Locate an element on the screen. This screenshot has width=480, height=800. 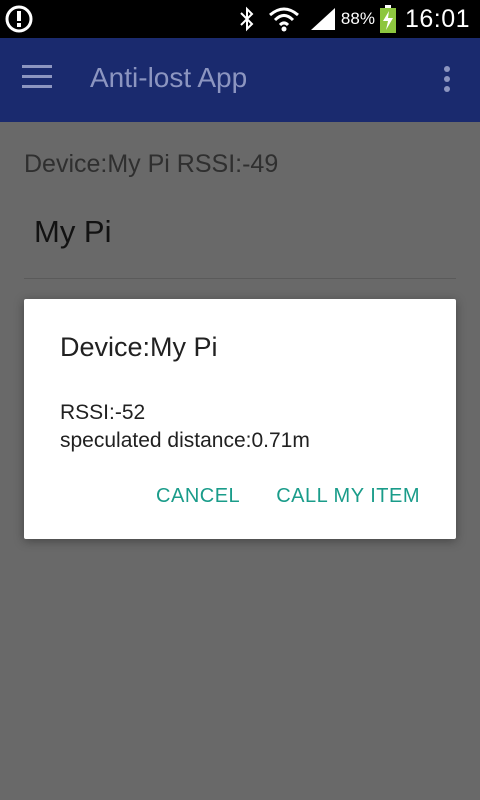
dialog-body: RSSI:-52 speculated distance:0.71m is located at coordinates (185, 427).